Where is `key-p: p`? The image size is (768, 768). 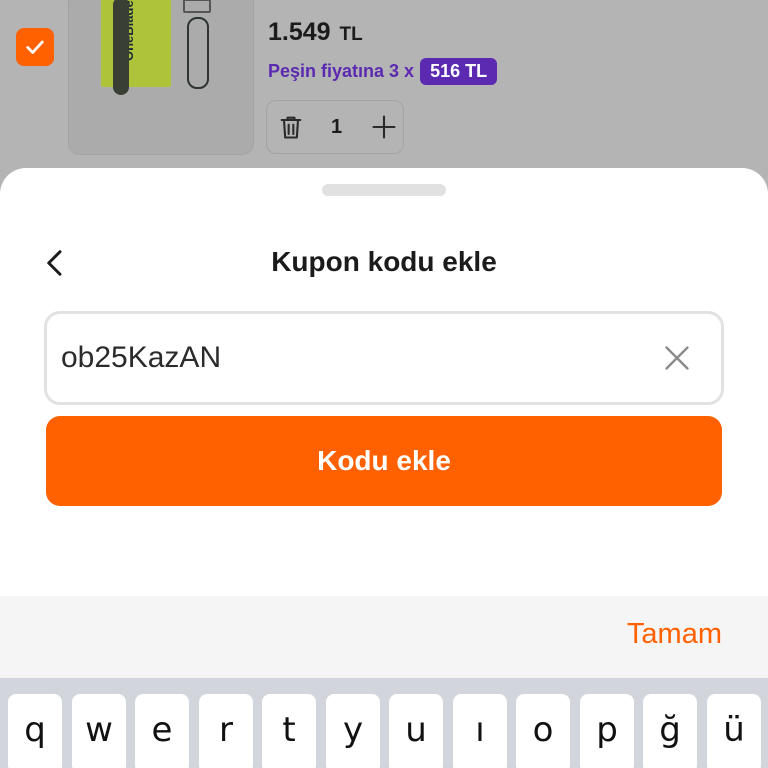
key-p: p is located at coordinates (607, 731).